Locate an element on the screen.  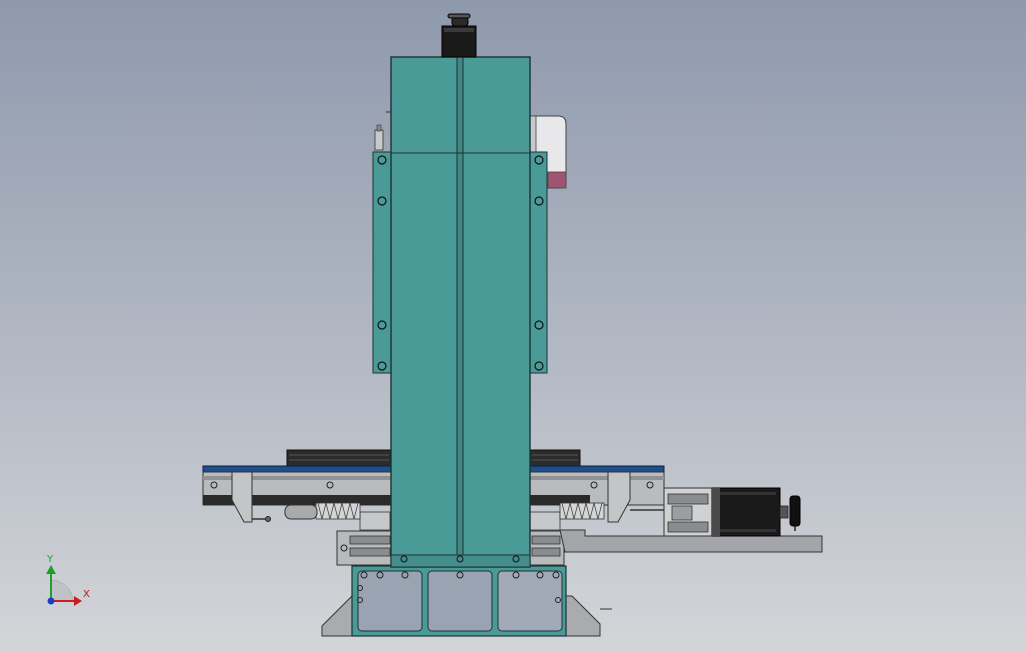
vertical-column is located at coordinates (460, 312).